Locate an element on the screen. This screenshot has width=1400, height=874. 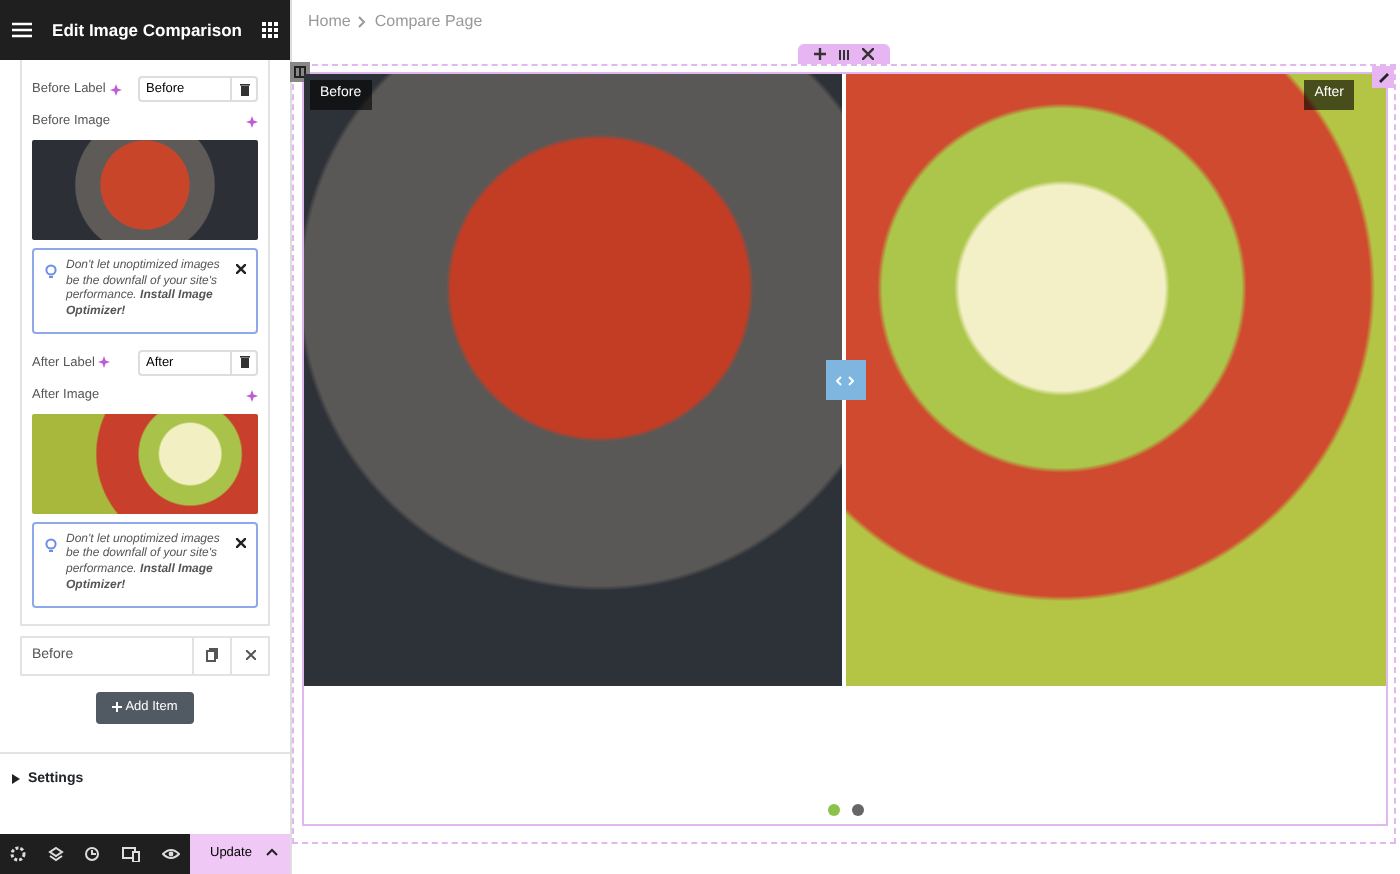
drag-handle-icon is located at coordinates (844, 54).